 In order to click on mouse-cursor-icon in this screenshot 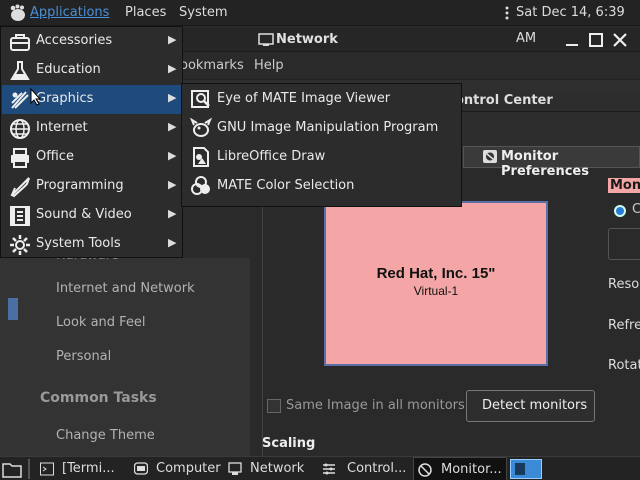, I will do `click(36, 97)`.